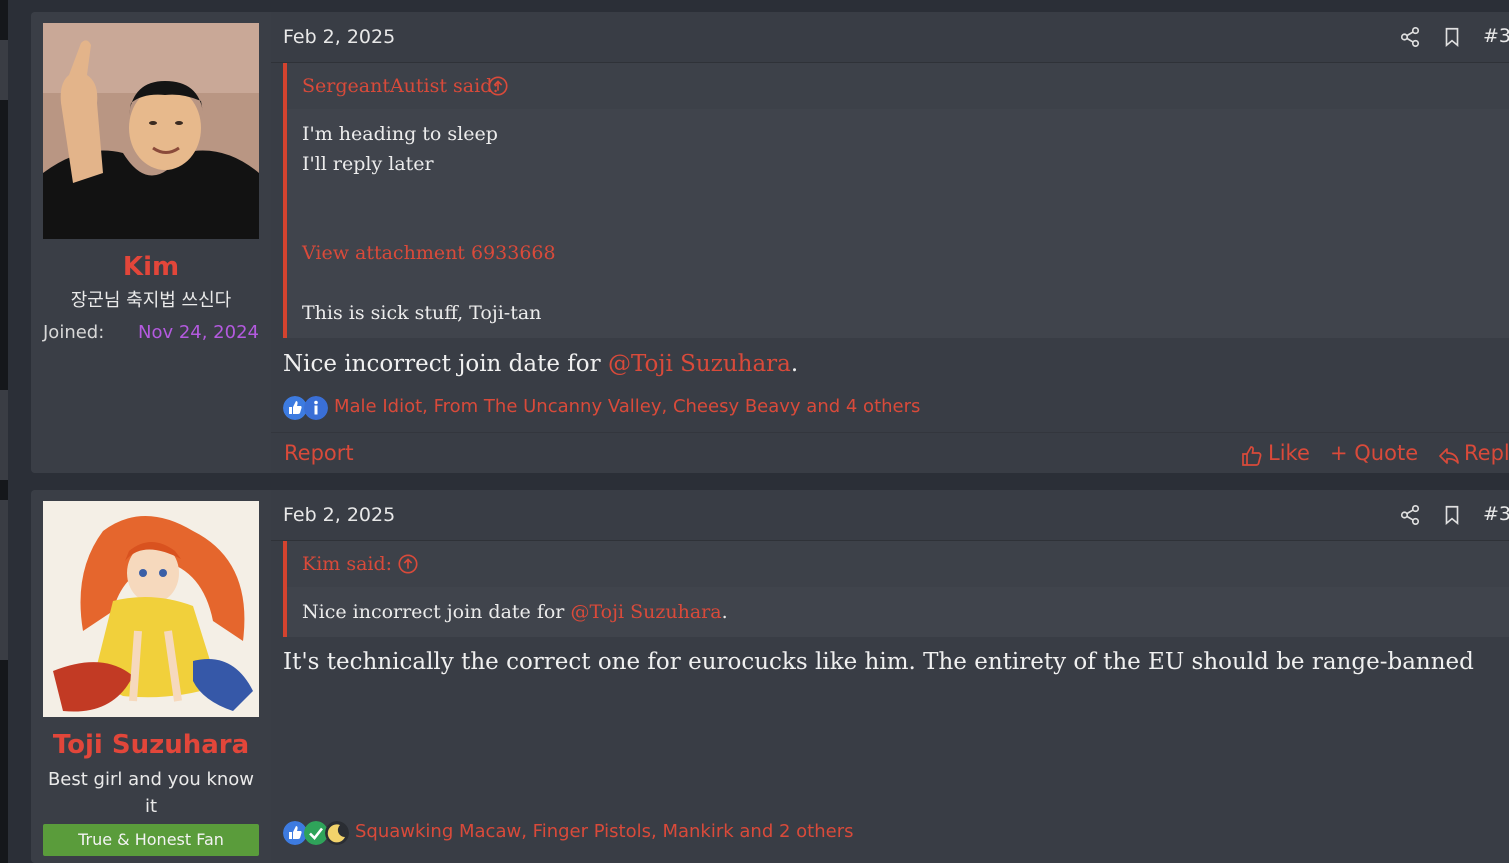 The width and height of the screenshot is (1509, 863). I want to click on quote-text: Nice incorrect join date for, so click(436, 612).